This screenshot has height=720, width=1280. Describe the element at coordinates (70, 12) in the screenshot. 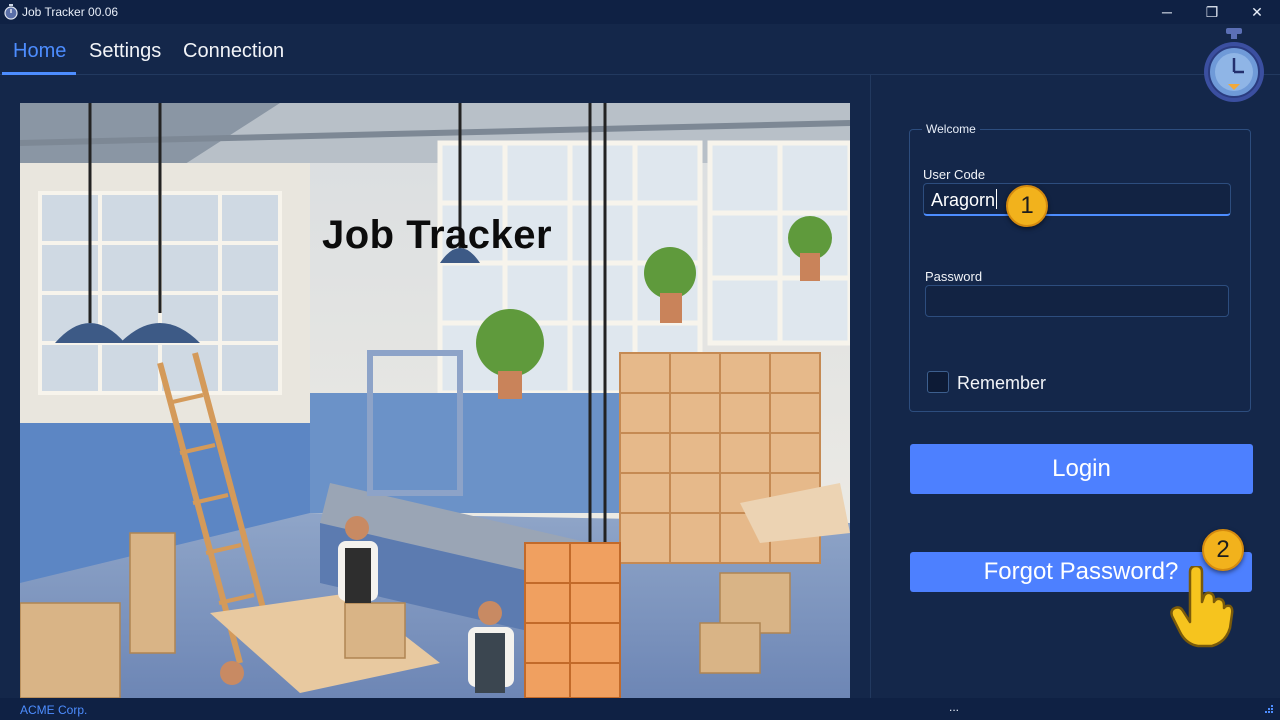

I see `window-title: Job Tracker 00.06` at that location.